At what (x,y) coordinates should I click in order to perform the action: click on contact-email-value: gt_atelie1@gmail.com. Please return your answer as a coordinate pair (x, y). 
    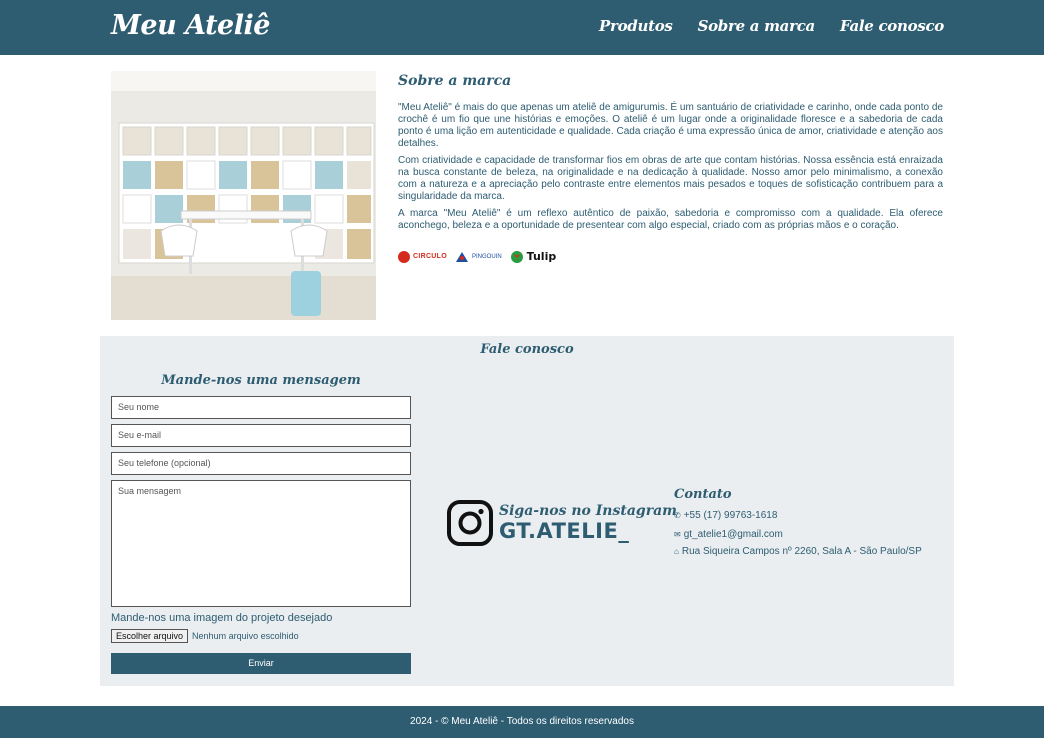
    Looking at the image, I should click on (733, 534).